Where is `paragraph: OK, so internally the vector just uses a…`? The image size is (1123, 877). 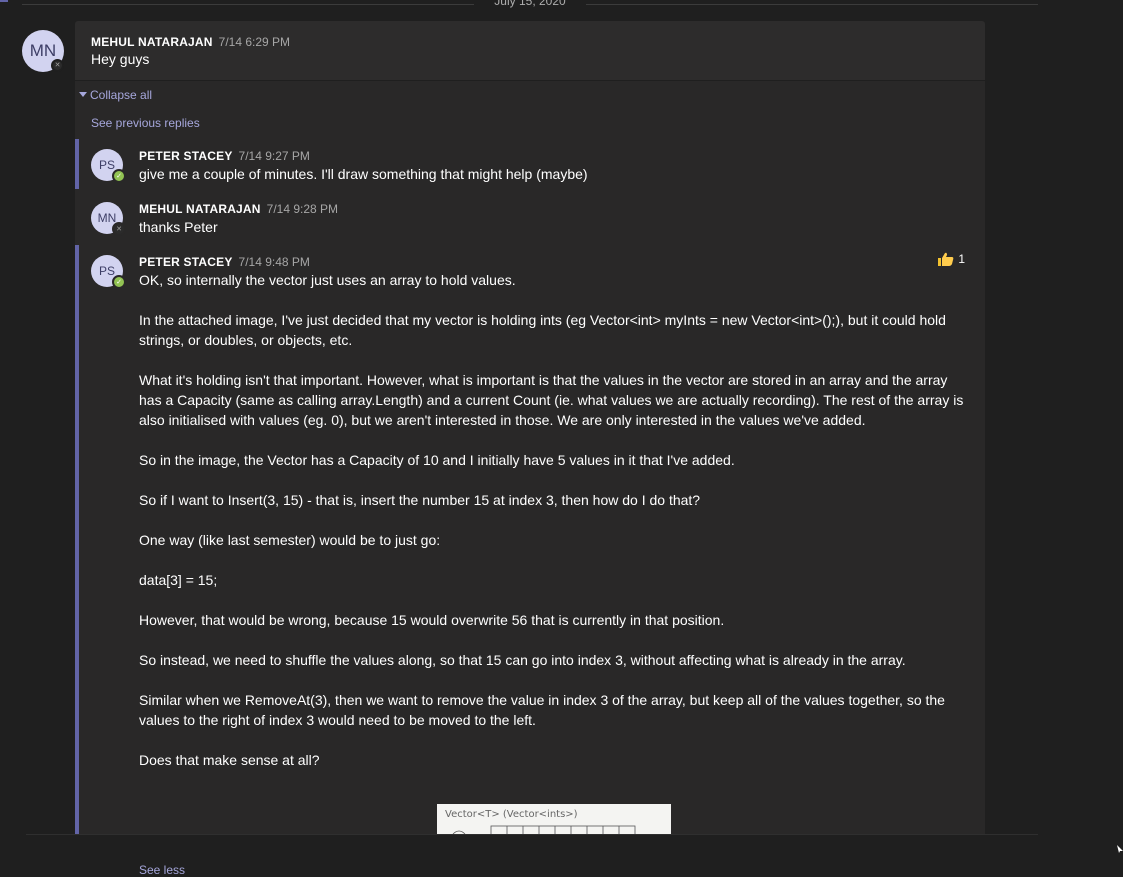
paragraph: OK, so internally the vector just uses a… is located at coordinates (327, 280).